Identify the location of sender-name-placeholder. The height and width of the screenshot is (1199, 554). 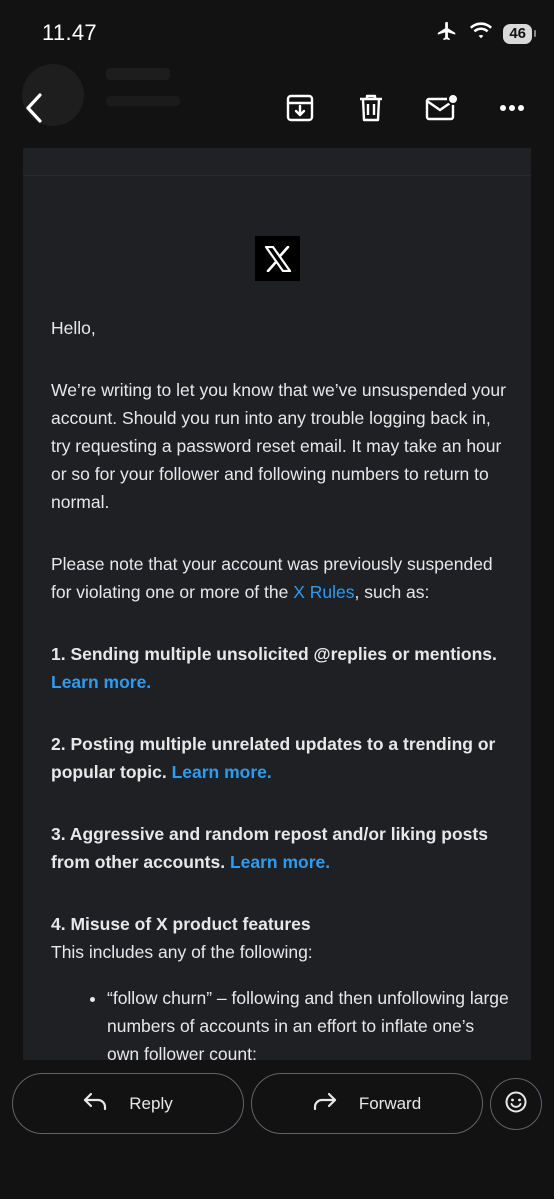
(138, 74).